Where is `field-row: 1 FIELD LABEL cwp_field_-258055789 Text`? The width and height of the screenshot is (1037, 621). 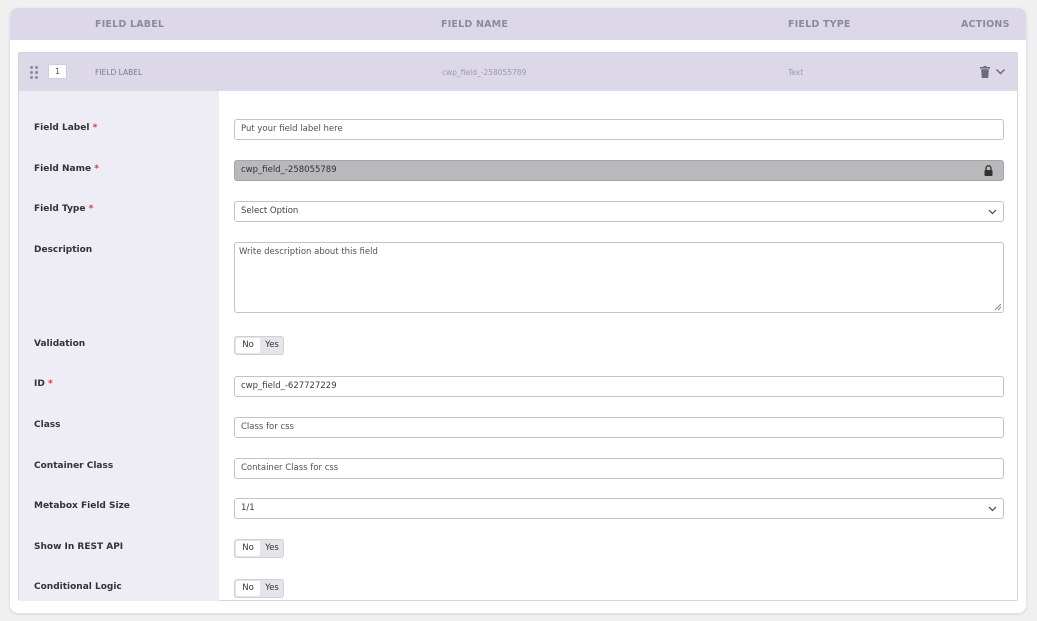 field-row: 1 FIELD LABEL cwp_field_-258055789 Text is located at coordinates (518, 72).